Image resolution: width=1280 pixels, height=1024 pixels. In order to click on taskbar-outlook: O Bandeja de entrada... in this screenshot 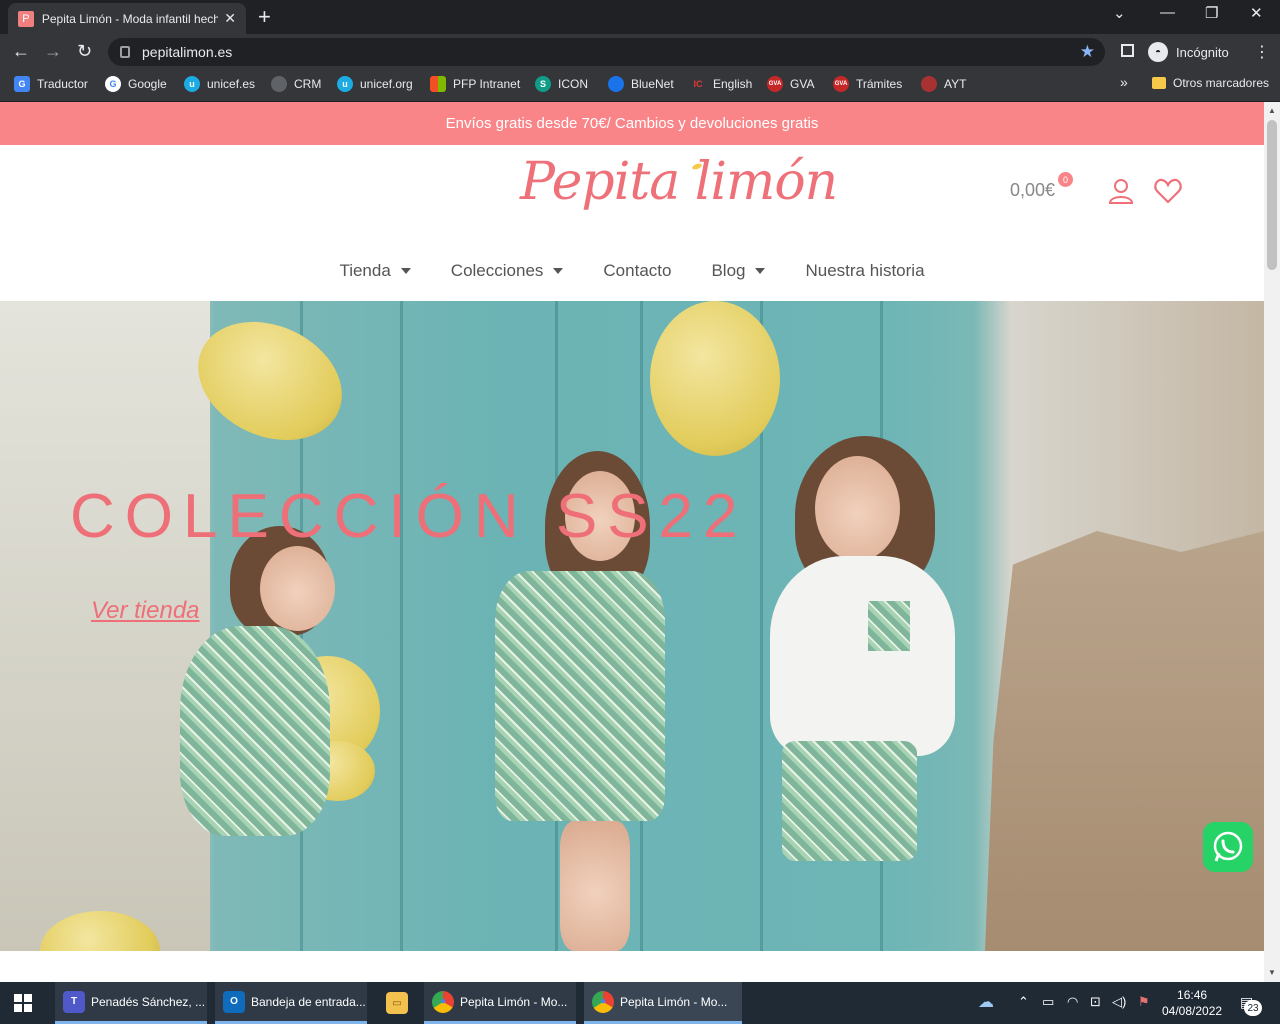, I will do `click(291, 1003)`.